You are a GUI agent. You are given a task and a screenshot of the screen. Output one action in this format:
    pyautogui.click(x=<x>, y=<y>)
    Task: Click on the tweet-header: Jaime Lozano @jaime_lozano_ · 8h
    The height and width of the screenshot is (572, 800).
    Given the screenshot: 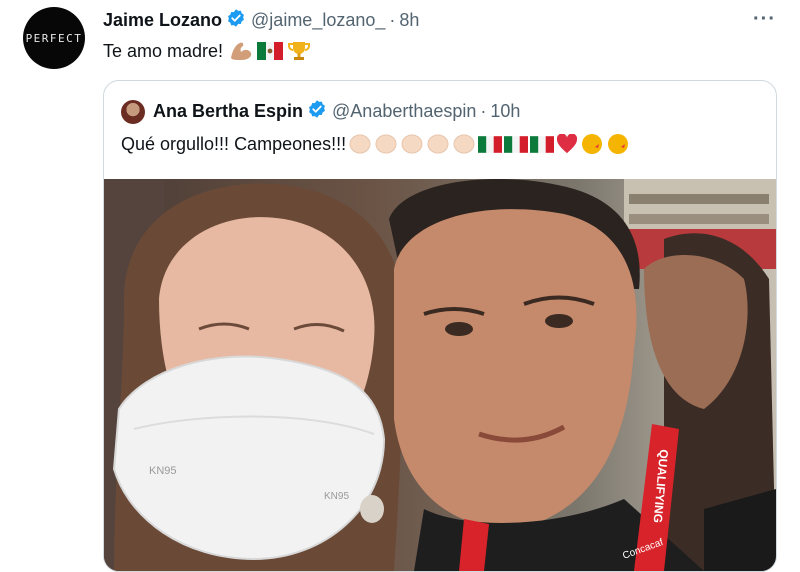 What is the action you would take?
    pyautogui.click(x=261, y=20)
    